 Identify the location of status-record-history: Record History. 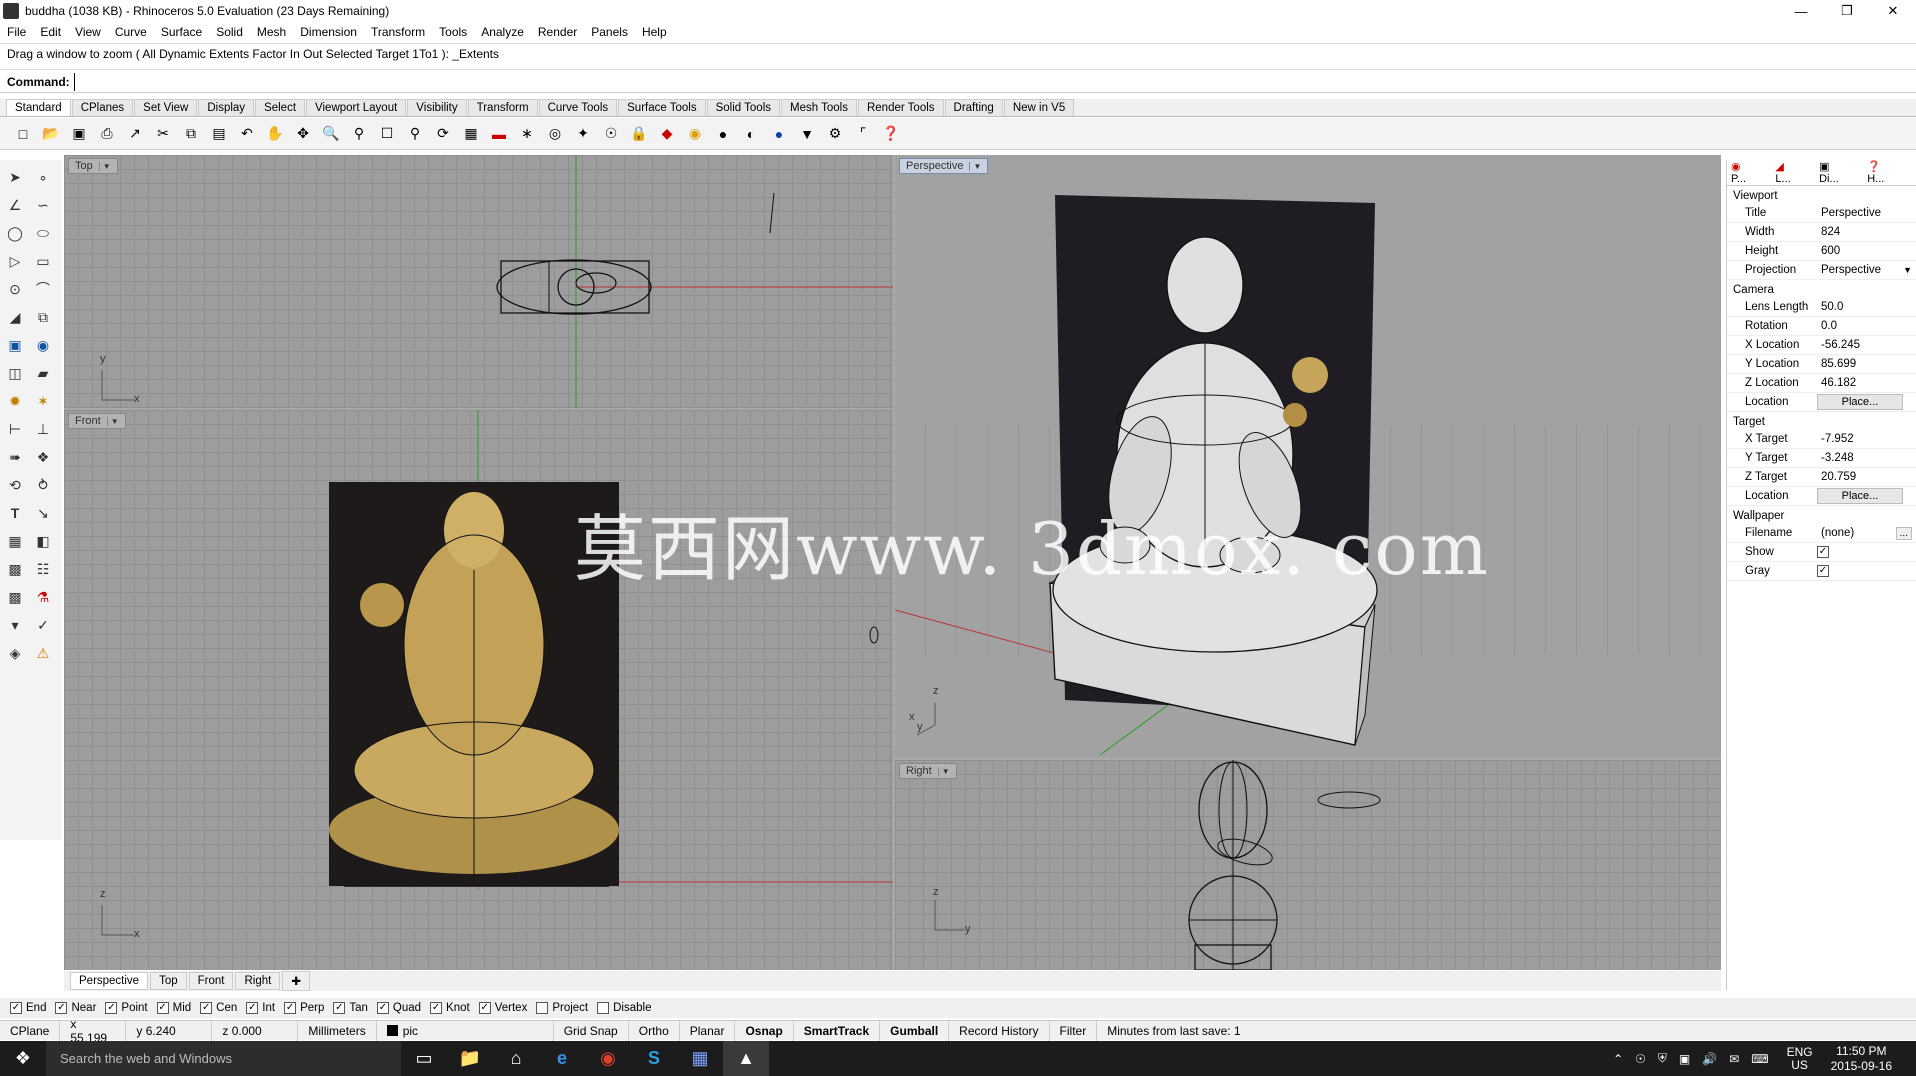
(999, 1030).